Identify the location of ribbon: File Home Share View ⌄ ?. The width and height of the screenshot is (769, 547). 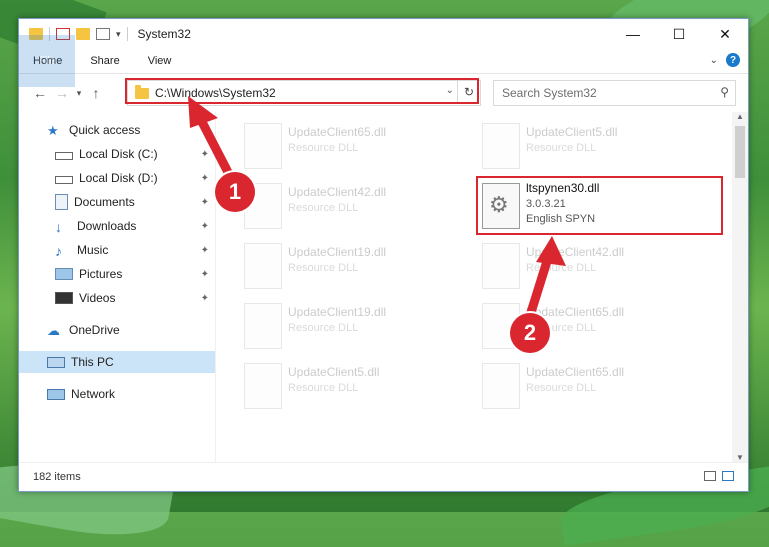
(383, 61).